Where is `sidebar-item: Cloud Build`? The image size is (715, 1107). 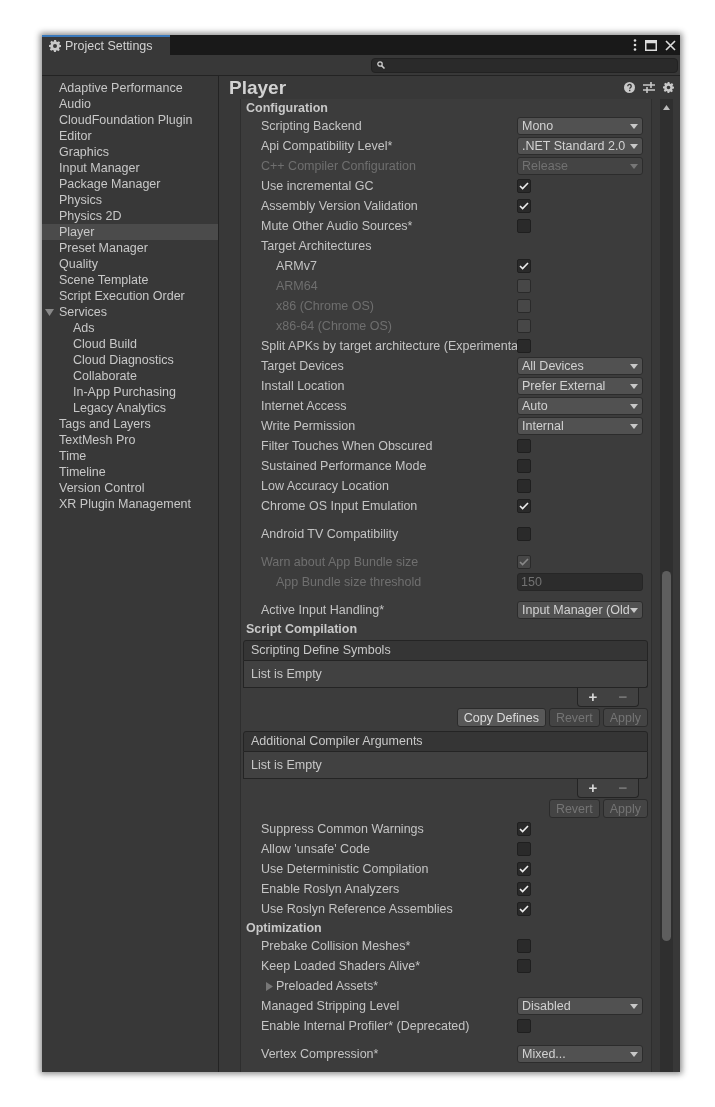 sidebar-item: Cloud Build is located at coordinates (130, 344).